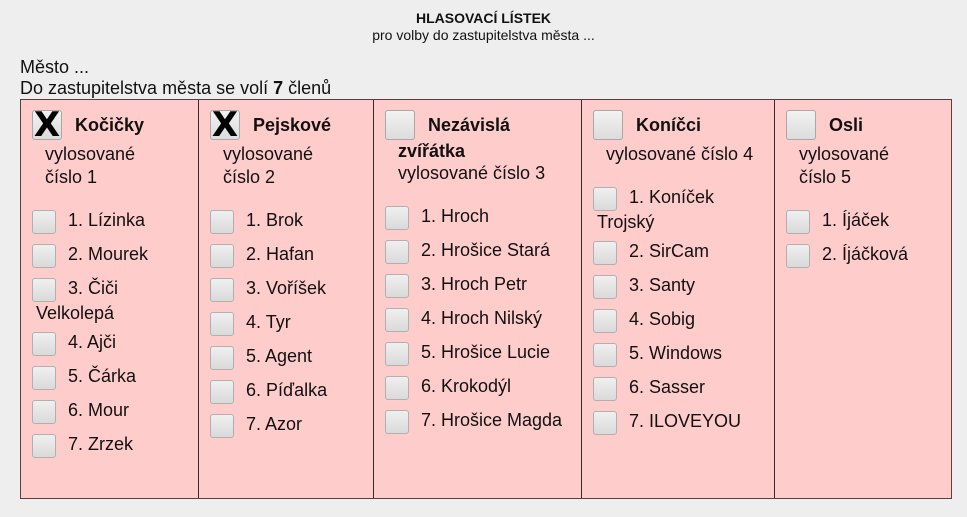 This screenshot has height=517, width=967. I want to click on party-header: Koníčci, so click(683, 125).